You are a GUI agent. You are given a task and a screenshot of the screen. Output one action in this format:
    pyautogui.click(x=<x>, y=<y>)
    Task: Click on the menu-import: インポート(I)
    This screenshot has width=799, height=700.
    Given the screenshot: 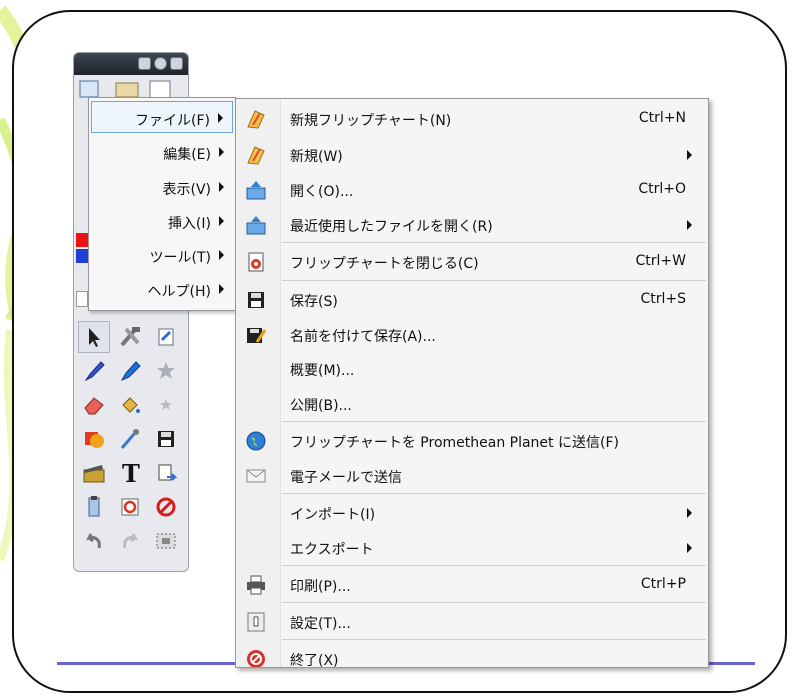 What is the action you would take?
    pyautogui.click(x=472, y=512)
    